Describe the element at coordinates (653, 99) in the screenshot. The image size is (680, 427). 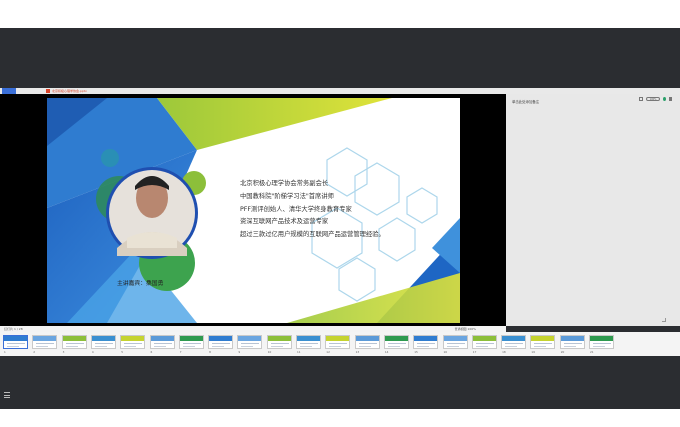
I see `zoom-button: 100%` at that location.